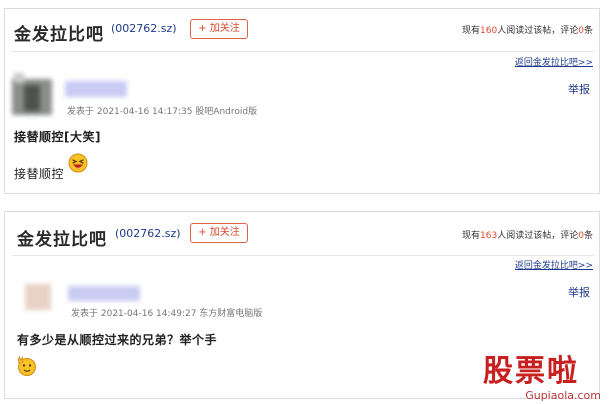 The width and height of the screenshot is (609, 404). What do you see at coordinates (57, 137) in the screenshot?
I see `post-title: 接替顺控[大笑]` at bounding box center [57, 137].